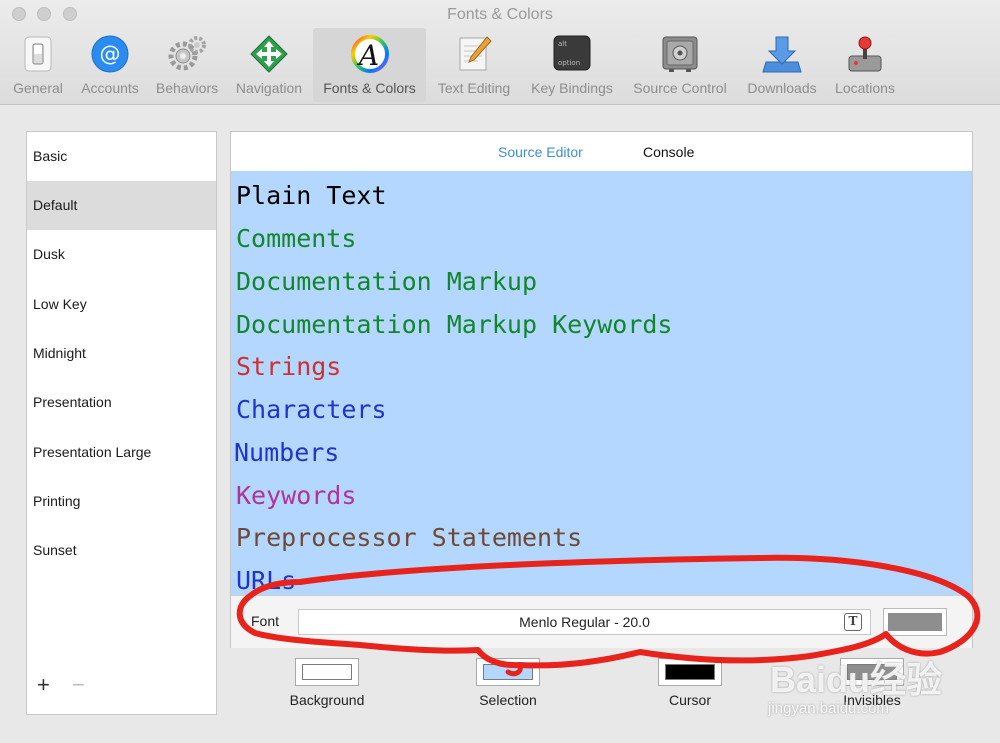 The image size is (1000, 743). I want to click on baidu-watermark: Baidu经验, so click(856, 679).